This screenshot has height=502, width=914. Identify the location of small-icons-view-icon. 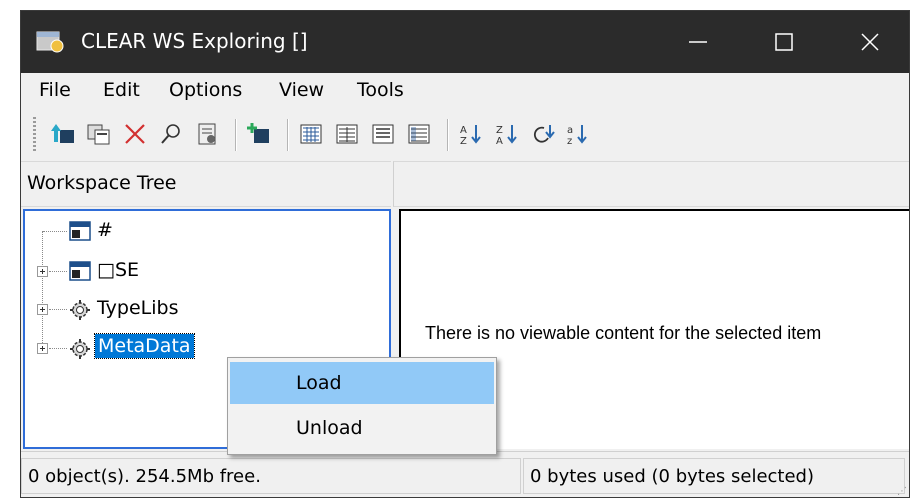
(347, 134).